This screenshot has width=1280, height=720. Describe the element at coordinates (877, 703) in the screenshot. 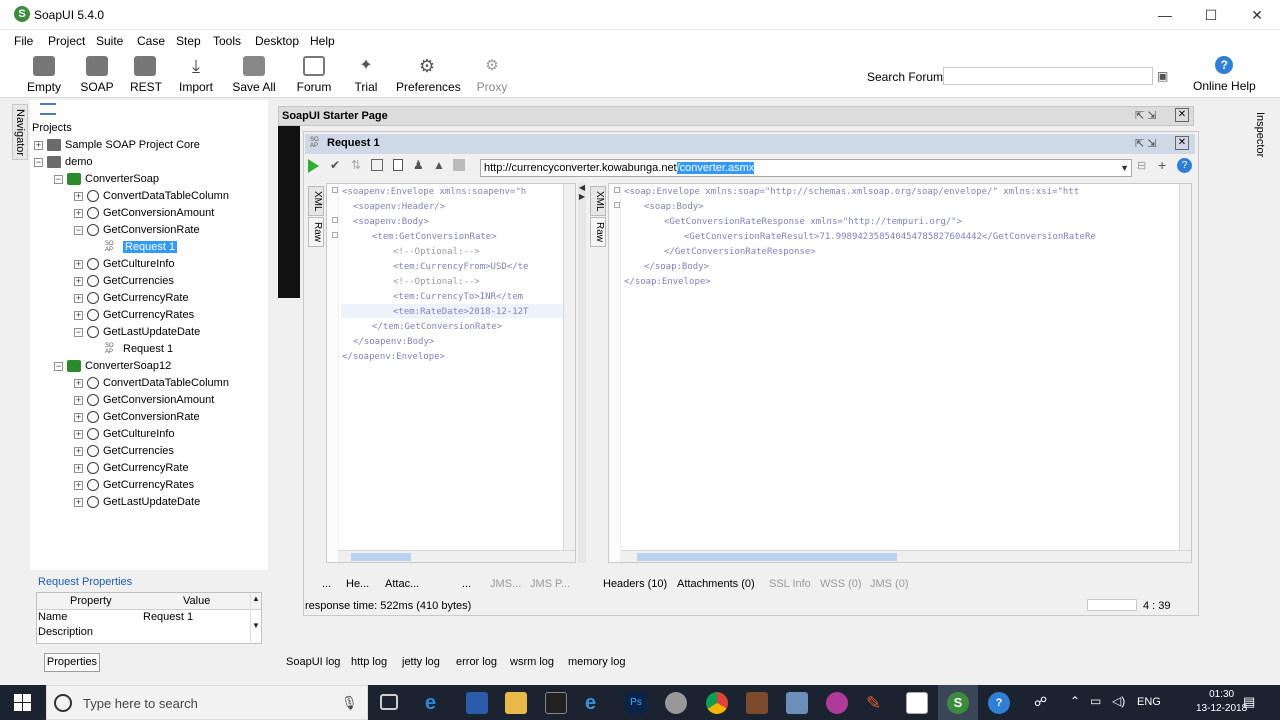

I see `pen-icon: ✎` at that location.